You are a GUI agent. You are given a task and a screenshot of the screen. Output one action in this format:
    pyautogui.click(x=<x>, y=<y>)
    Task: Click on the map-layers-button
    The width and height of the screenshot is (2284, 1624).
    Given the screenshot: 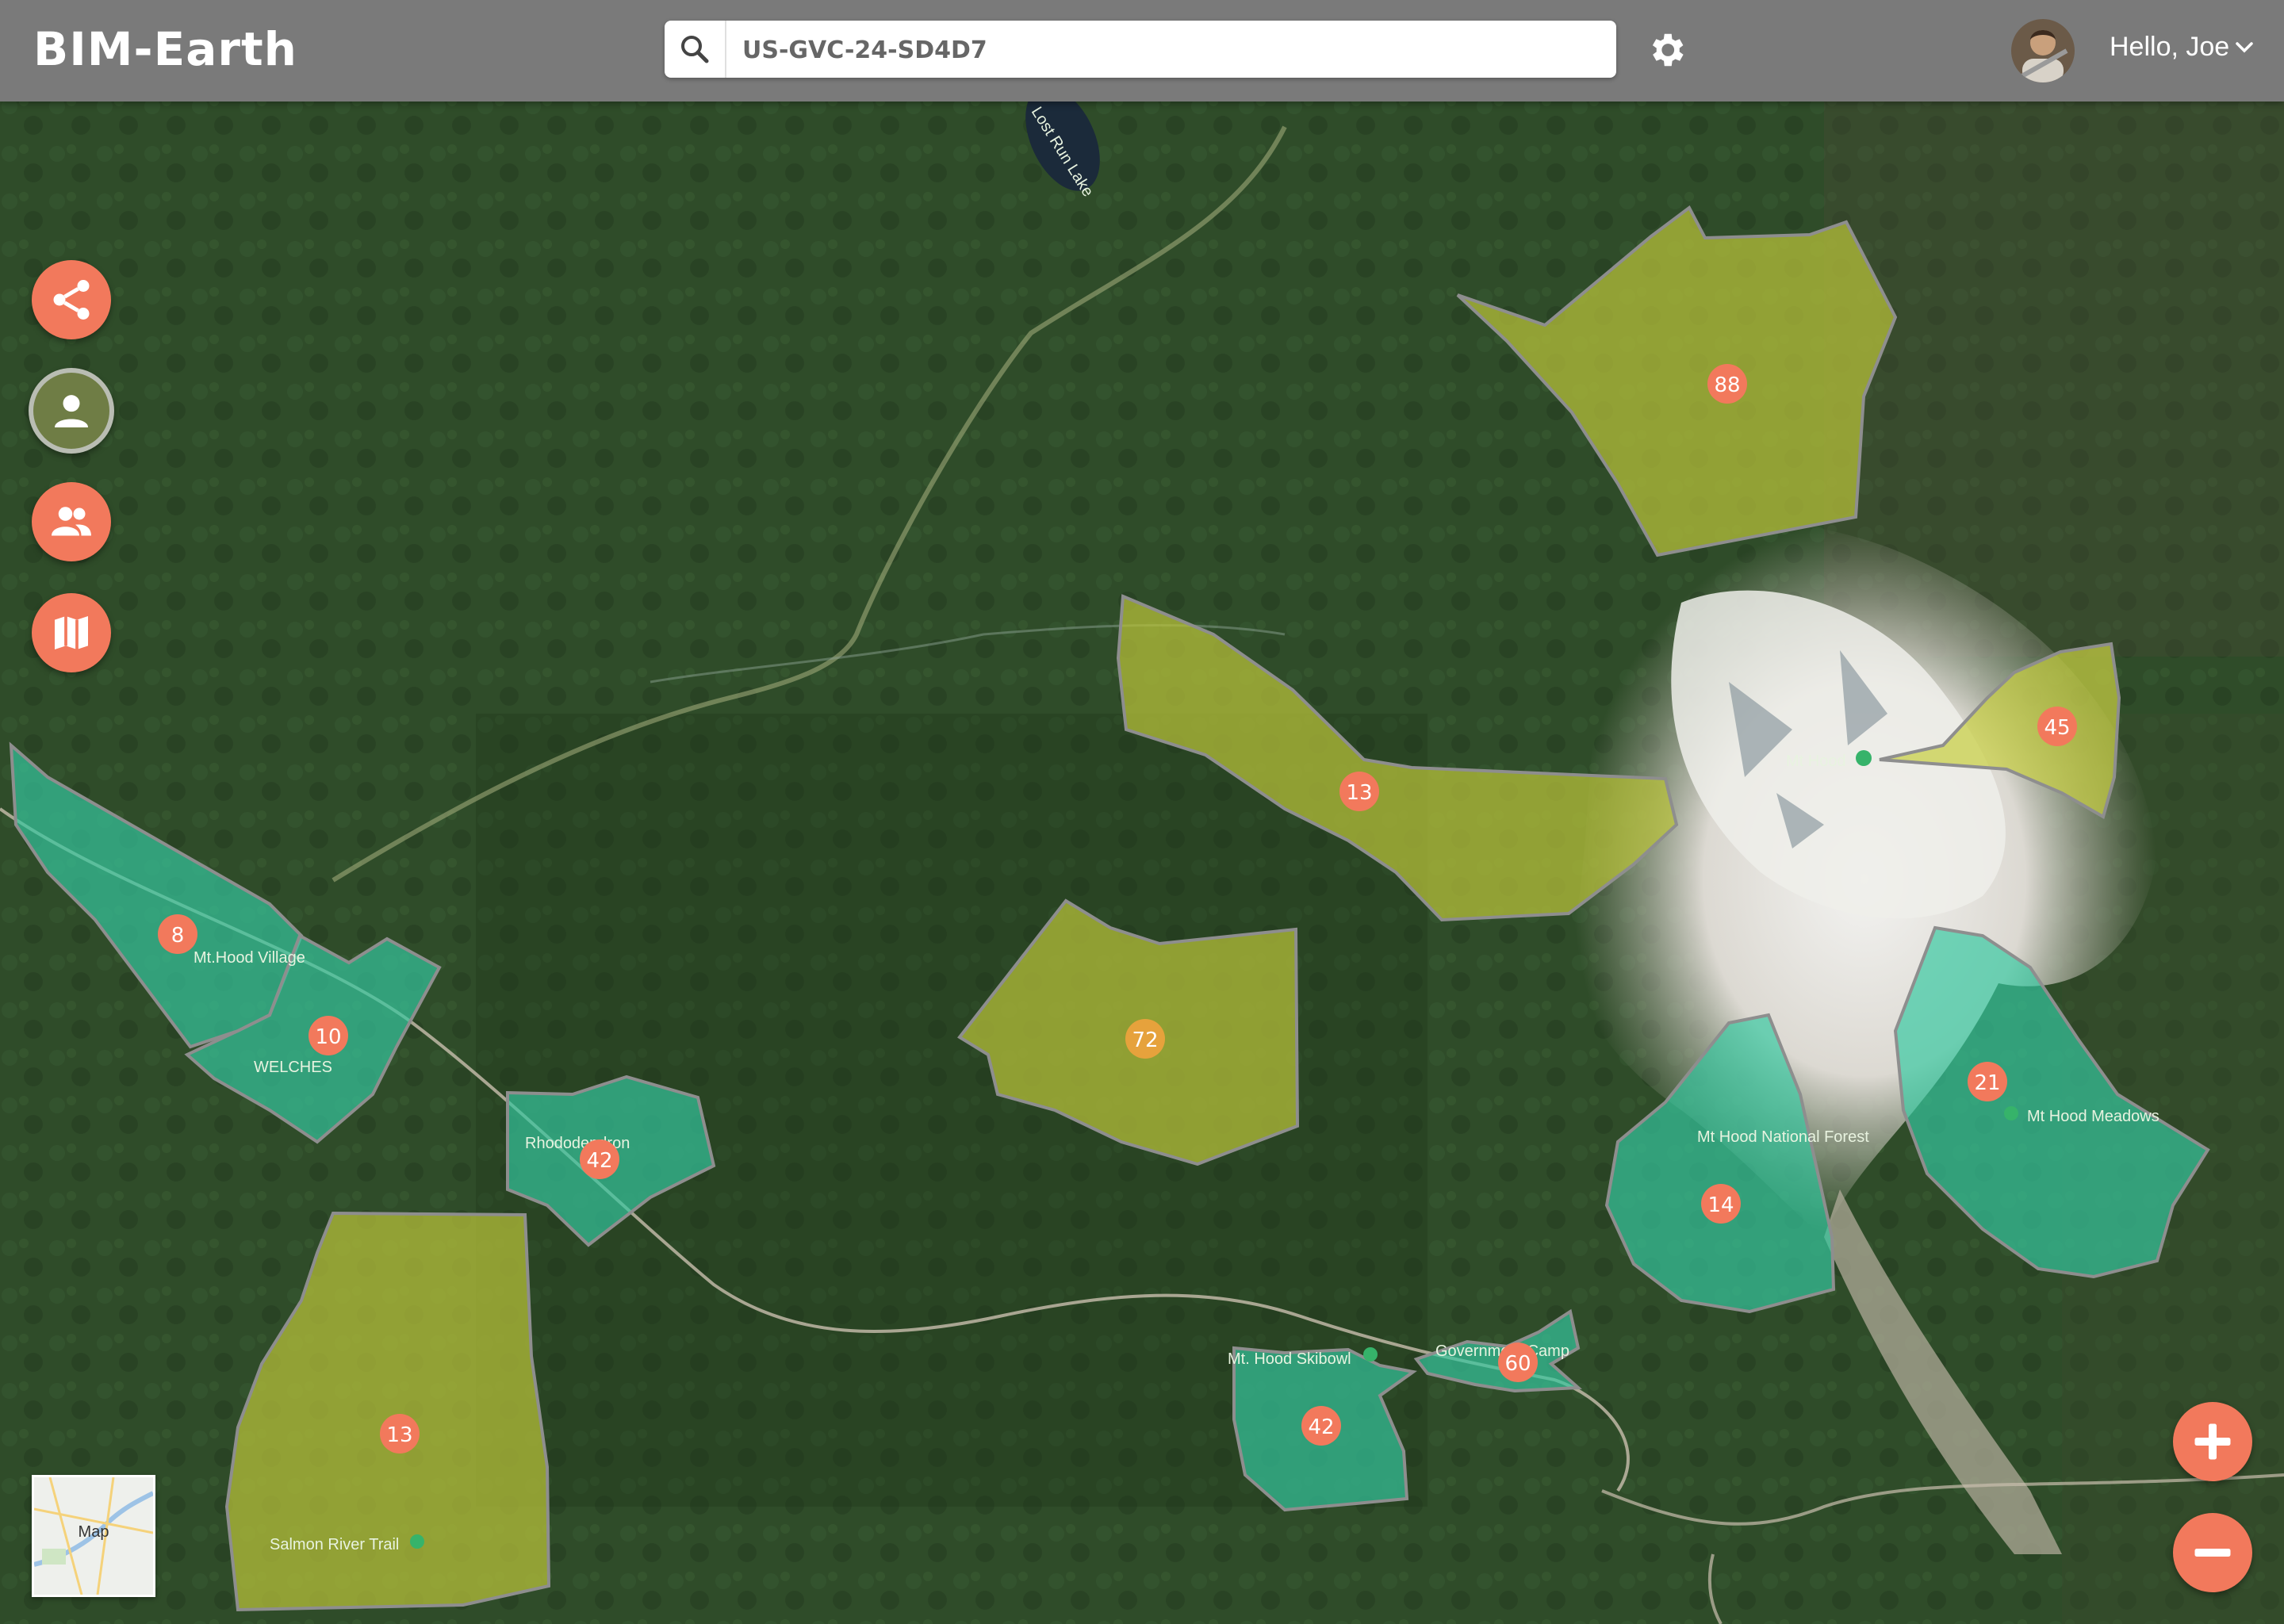 What is the action you would take?
    pyautogui.click(x=71, y=632)
    